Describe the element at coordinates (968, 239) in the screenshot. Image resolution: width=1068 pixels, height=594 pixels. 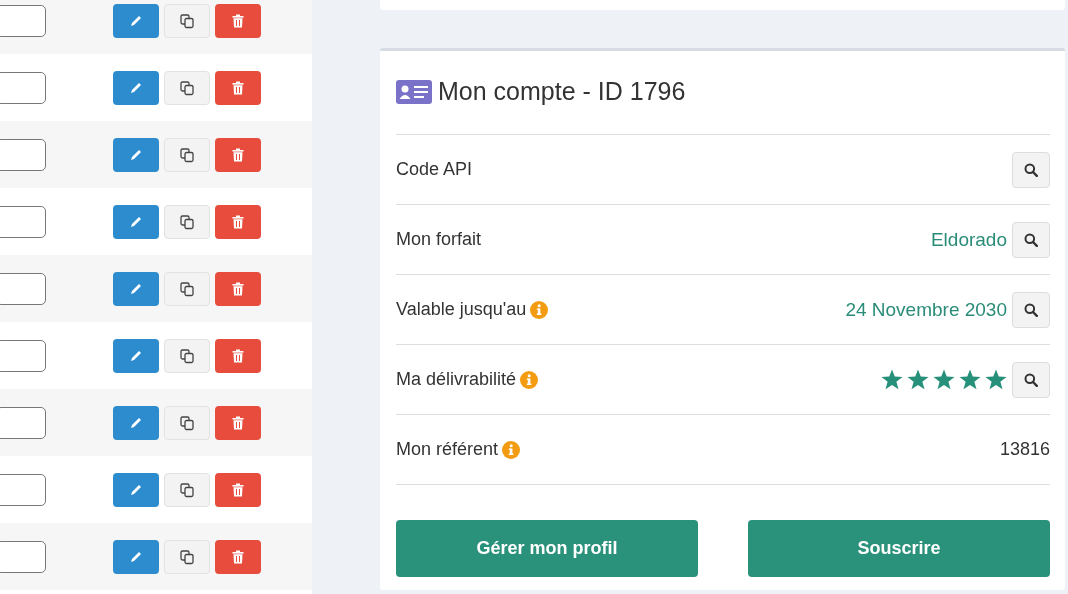
I see `field-value: Eldorado` at that location.